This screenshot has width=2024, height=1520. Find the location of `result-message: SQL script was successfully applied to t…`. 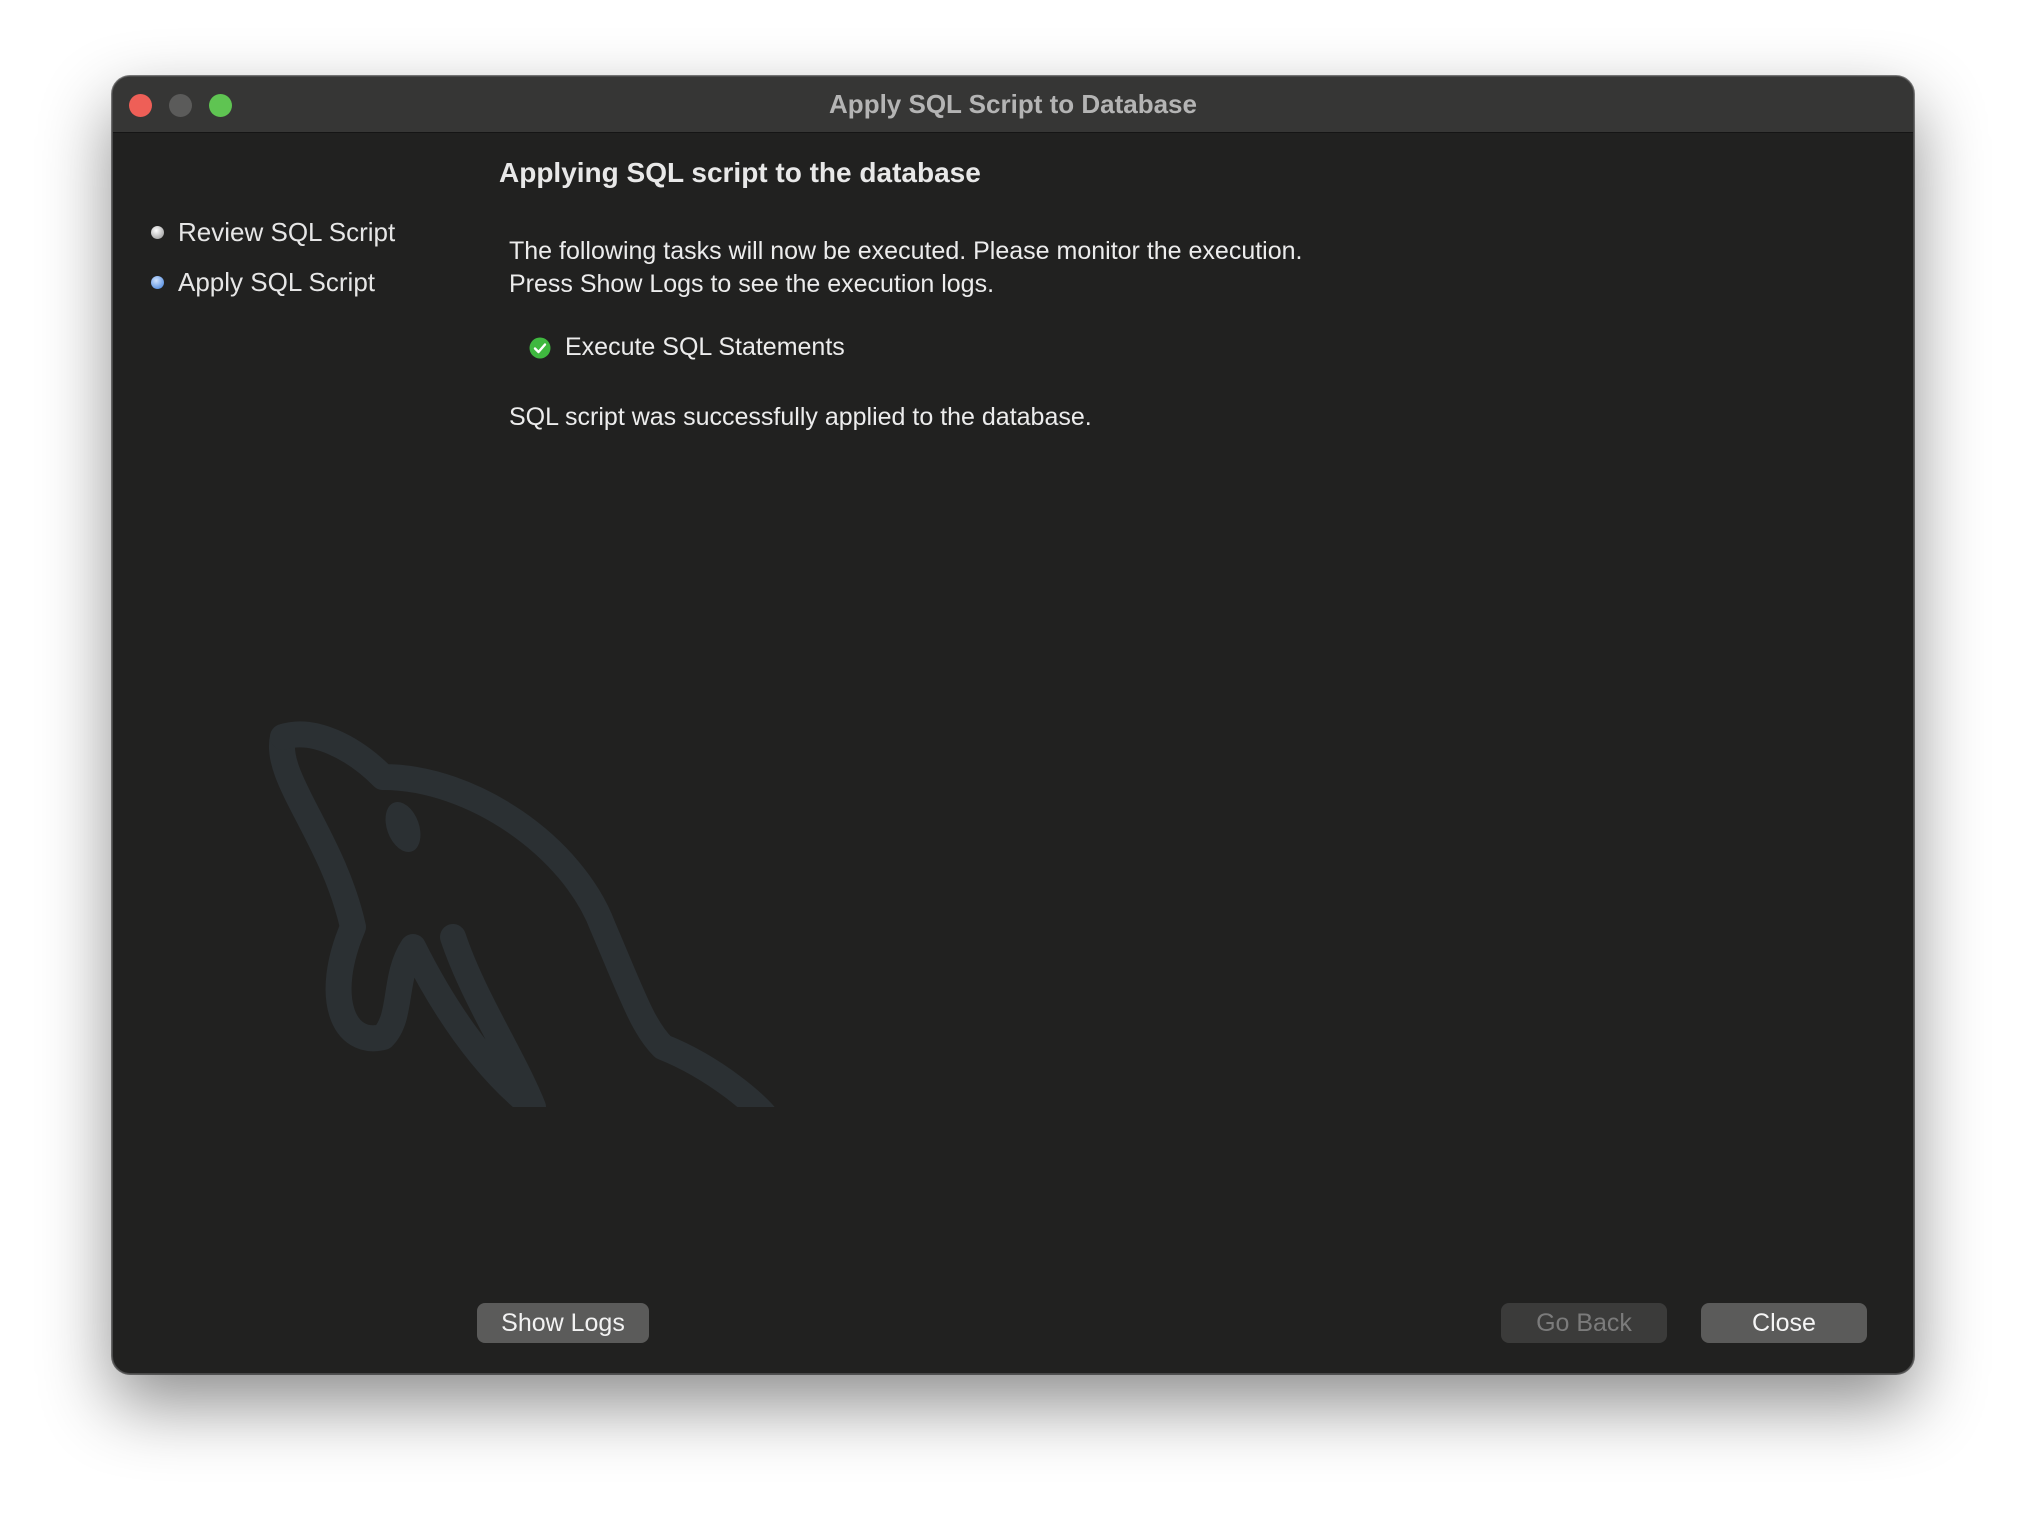

result-message: SQL script was successfully applied to t… is located at coordinates (800, 417).